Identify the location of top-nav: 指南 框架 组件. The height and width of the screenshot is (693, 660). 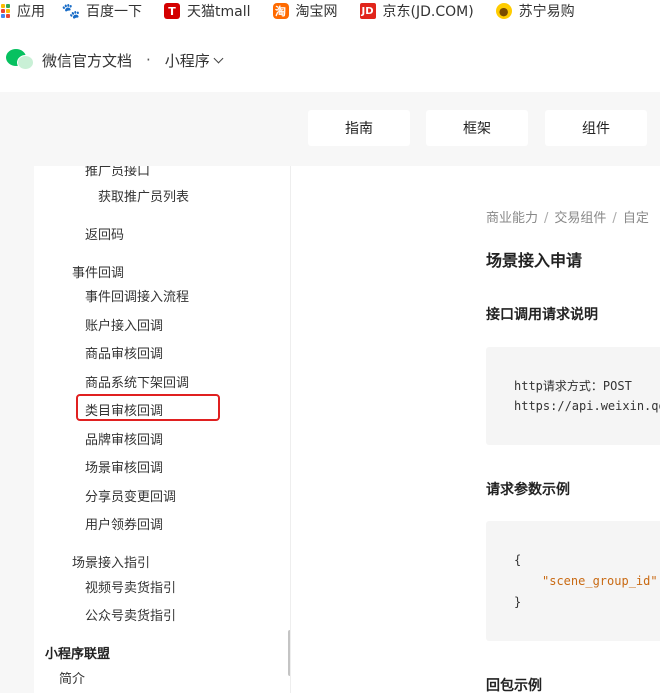
(330, 129).